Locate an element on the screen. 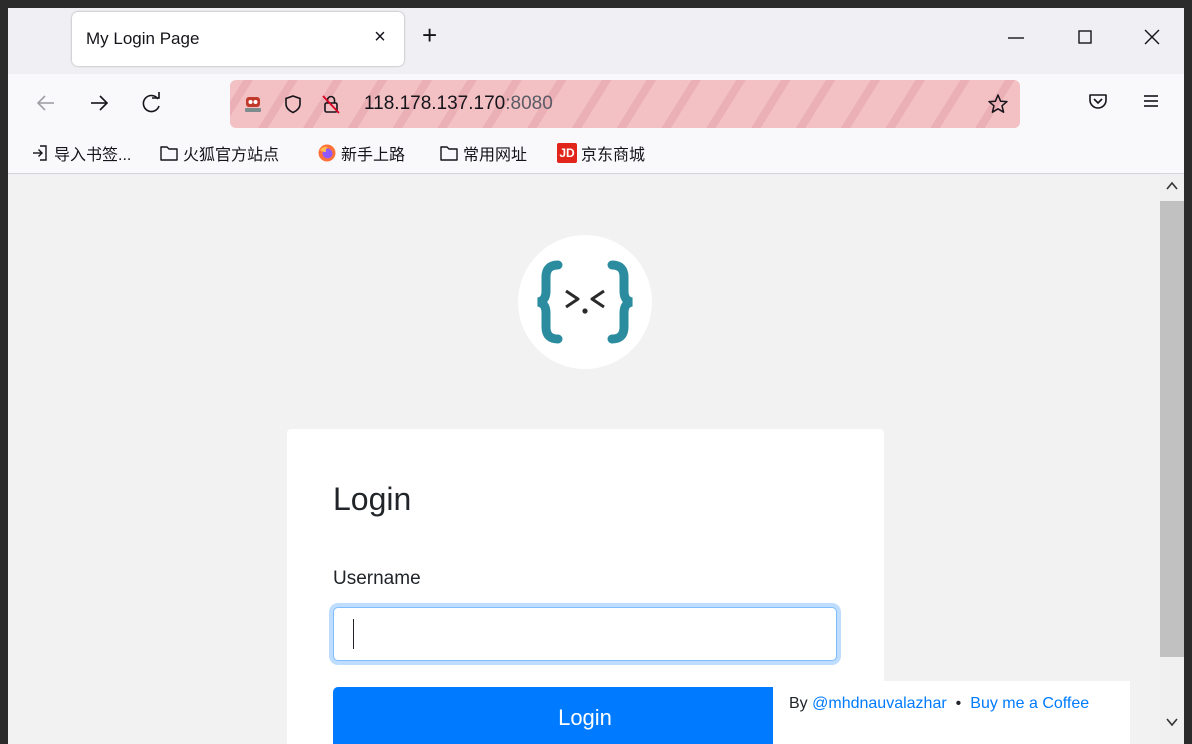 This screenshot has height=744, width=1192. scroll-up-icon is located at coordinates (1172, 189).